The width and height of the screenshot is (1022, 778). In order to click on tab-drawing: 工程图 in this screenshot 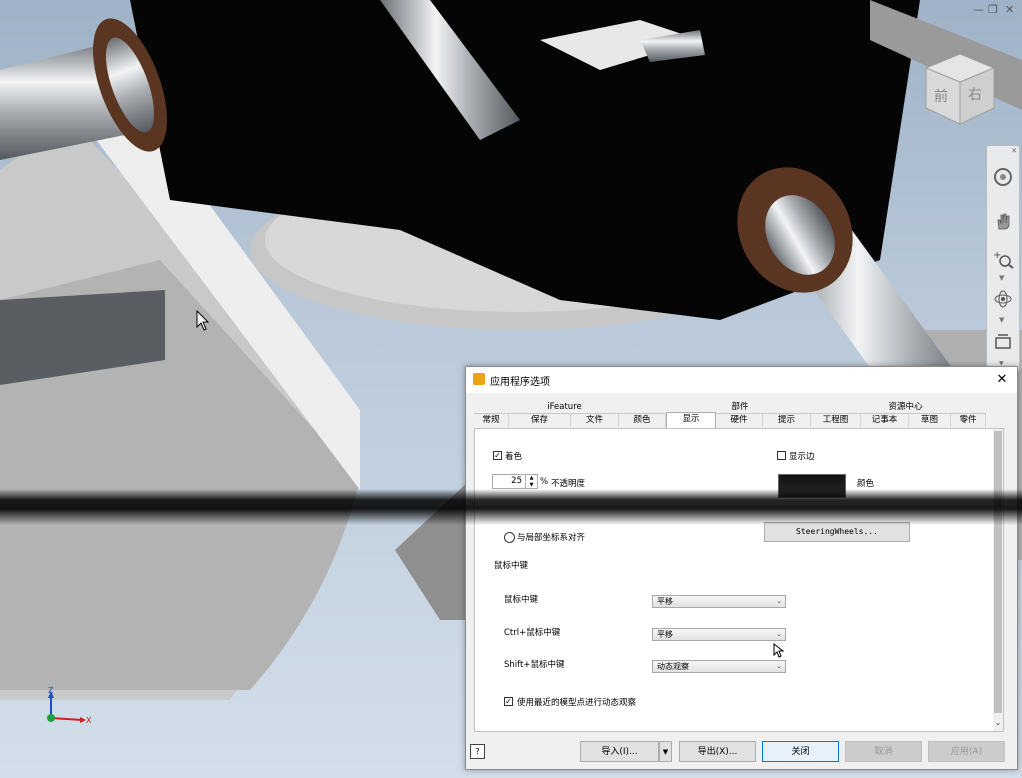, I will do `click(836, 420)`.